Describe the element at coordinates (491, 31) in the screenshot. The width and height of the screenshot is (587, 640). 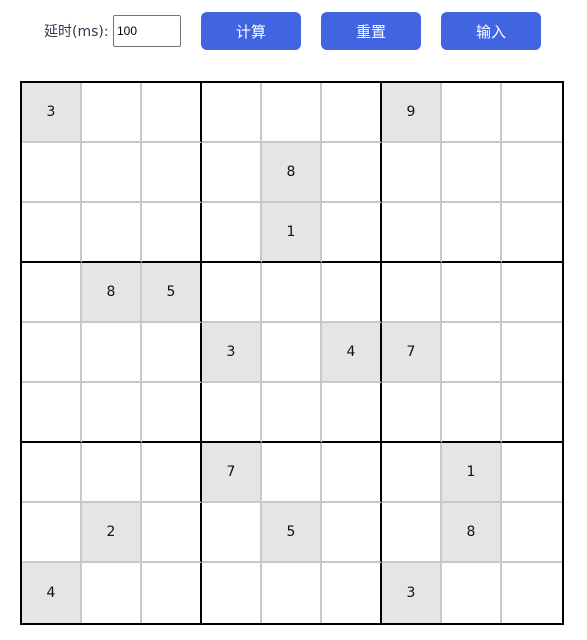
I see `input-button: 输入` at that location.